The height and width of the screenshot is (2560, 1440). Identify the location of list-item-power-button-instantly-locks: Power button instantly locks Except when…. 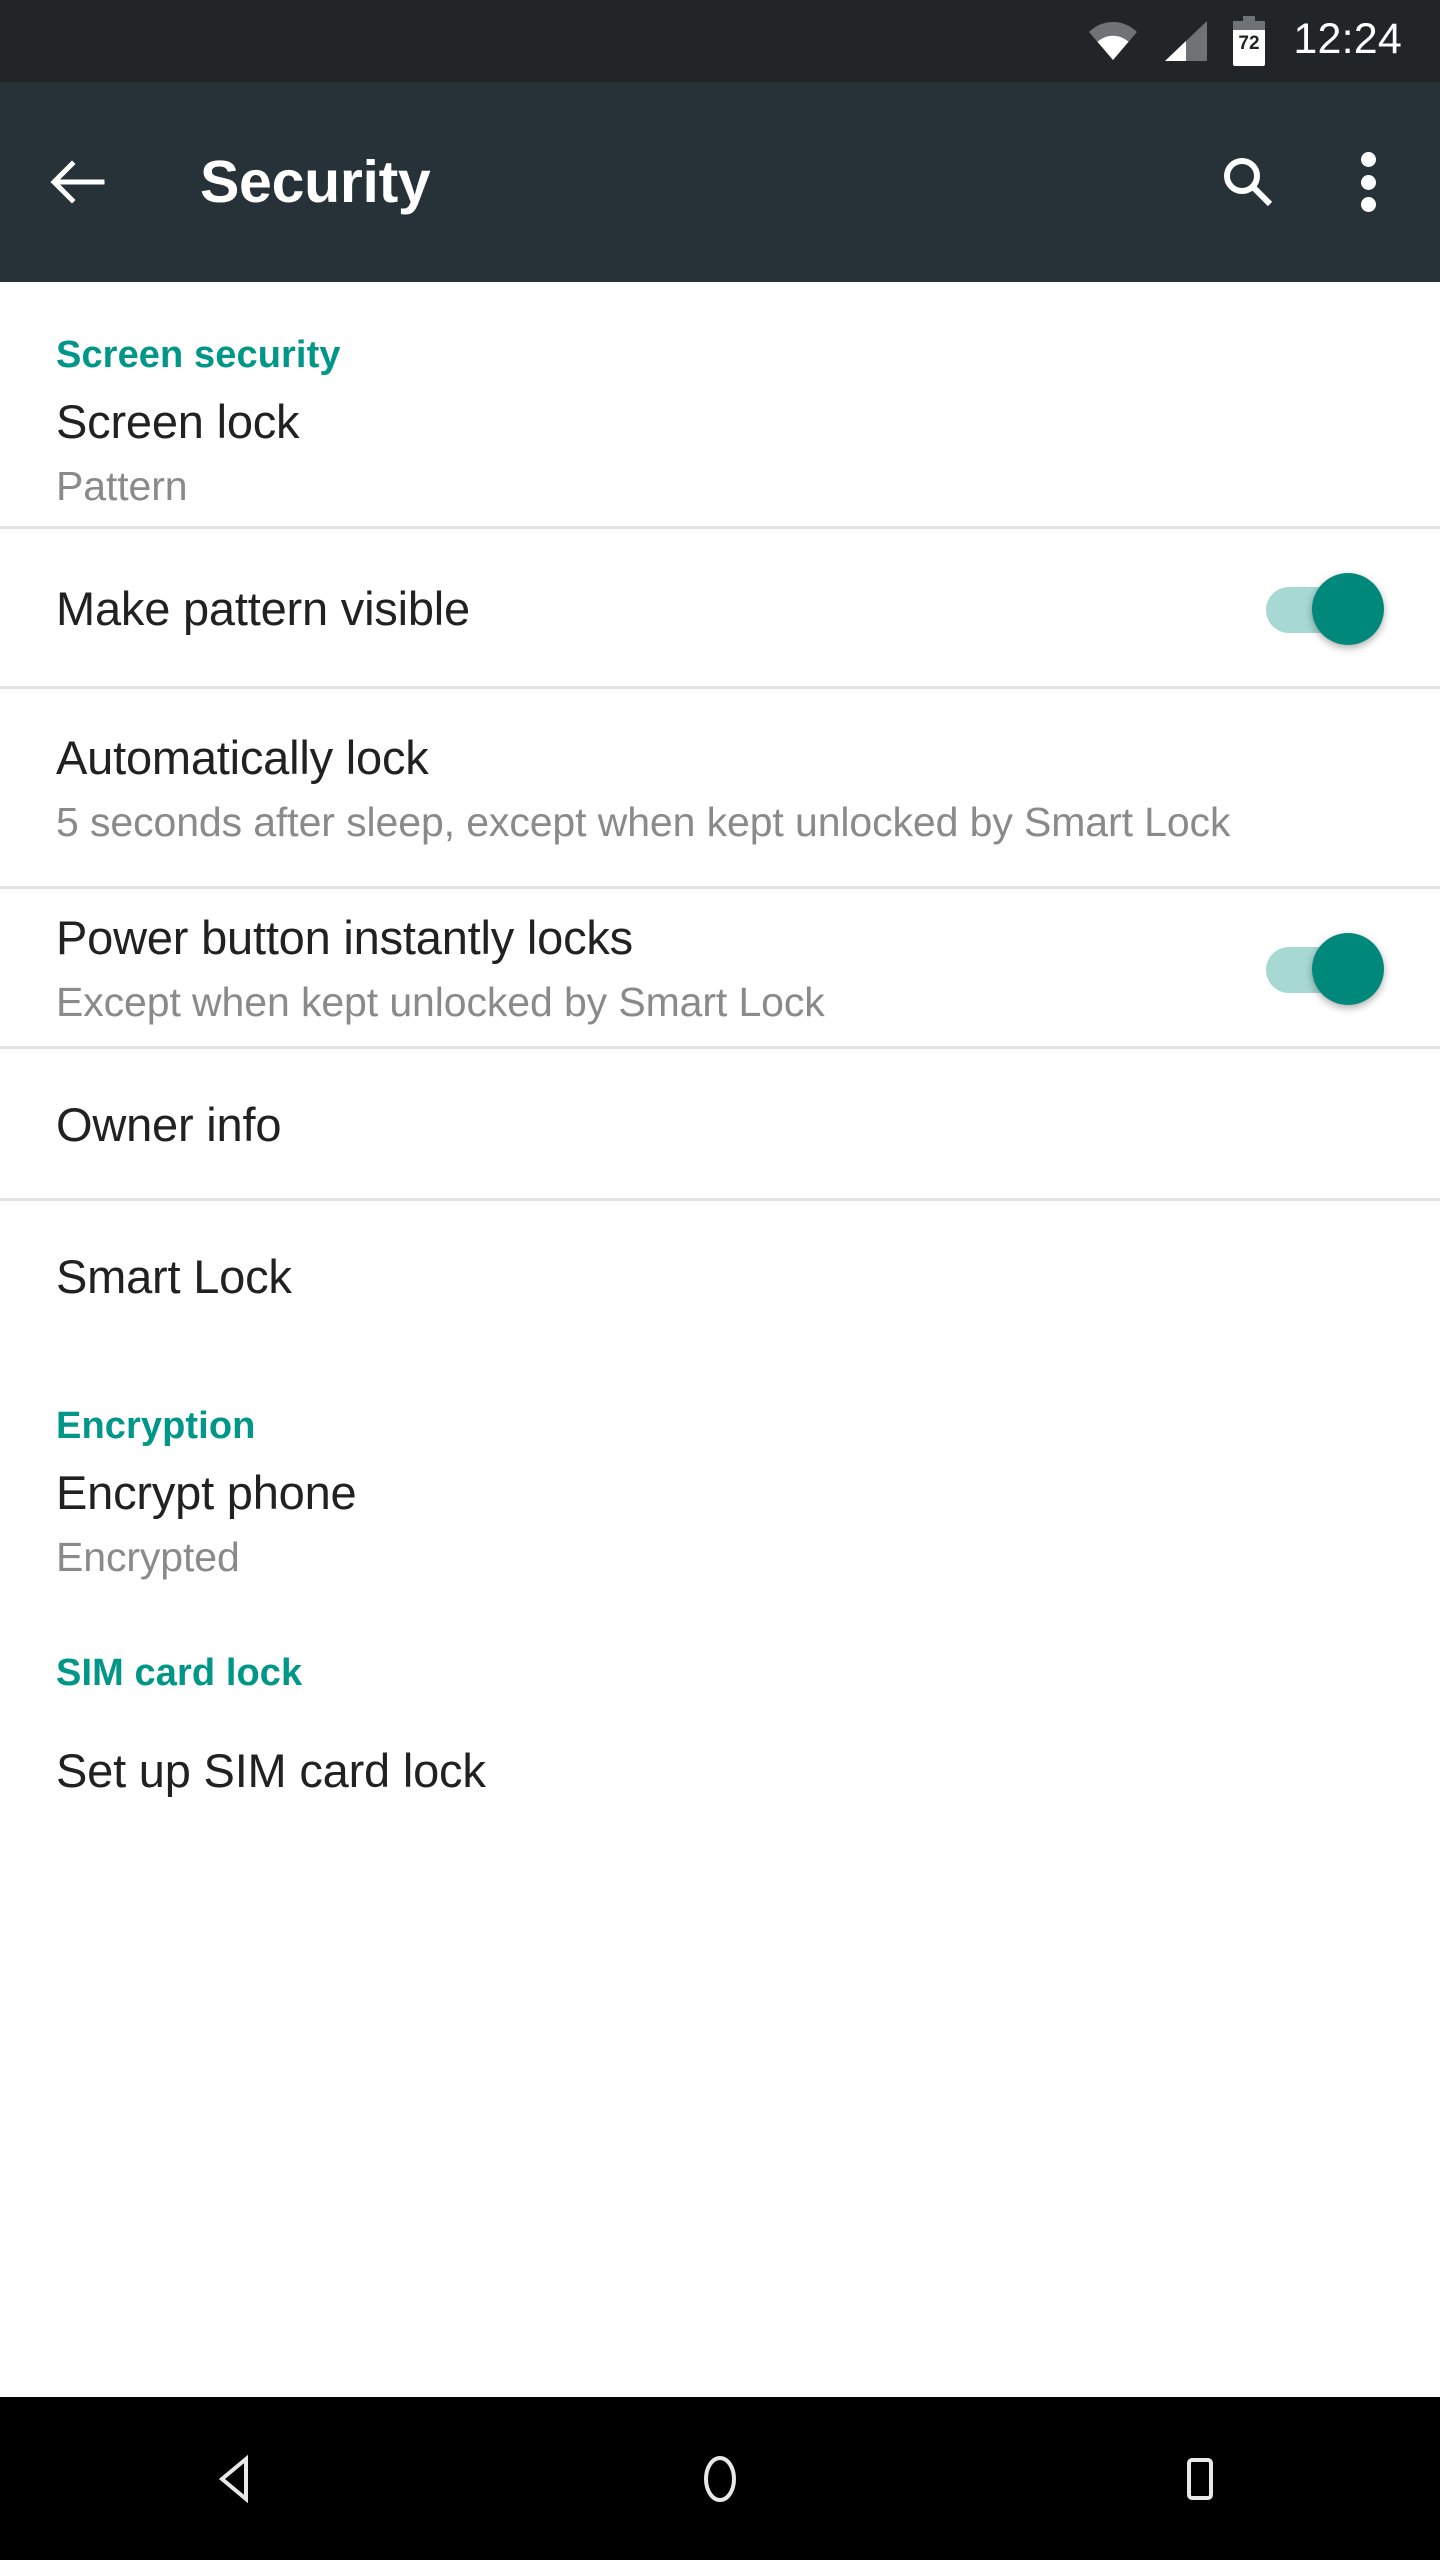
(720, 969).